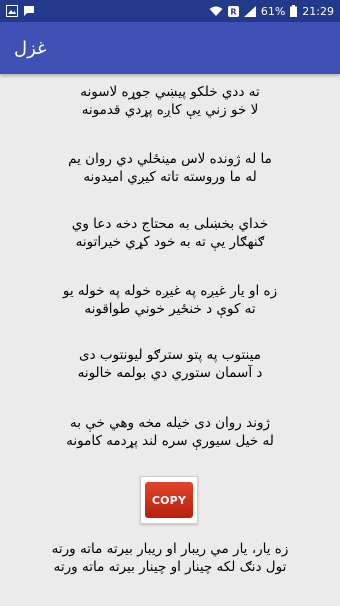 Image resolution: width=340 pixels, height=606 pixels. Describe the element at coordinates (170, 355) in the screenshot. I see `poem-line: مينتوب په پتو سترګو ليونتوب دی` at that location.